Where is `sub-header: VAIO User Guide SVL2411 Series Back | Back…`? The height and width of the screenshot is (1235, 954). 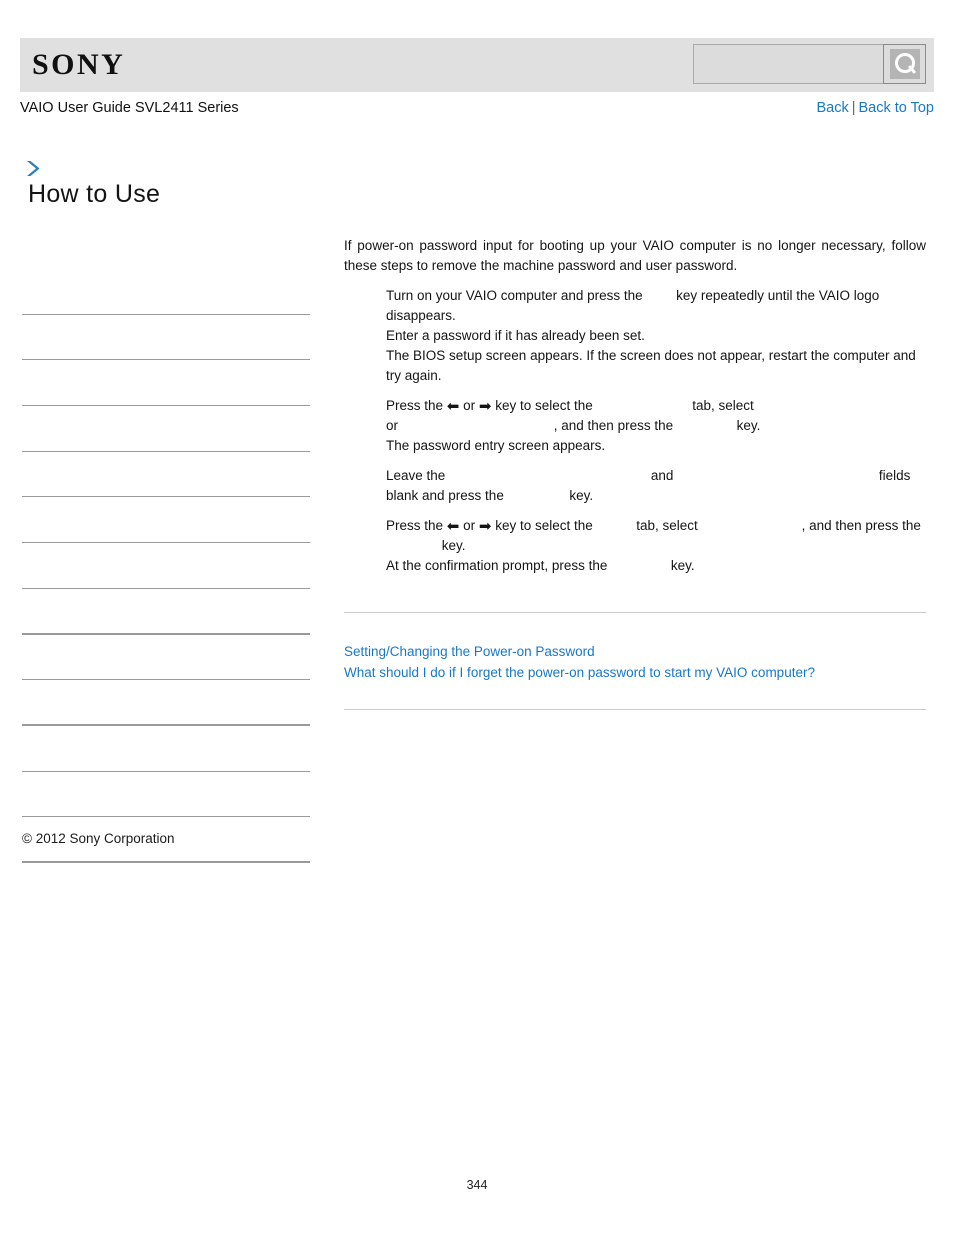
sub-header: VAIO User Guide SVL2411 Series Back | Back… is located at coordinates (477, 111).